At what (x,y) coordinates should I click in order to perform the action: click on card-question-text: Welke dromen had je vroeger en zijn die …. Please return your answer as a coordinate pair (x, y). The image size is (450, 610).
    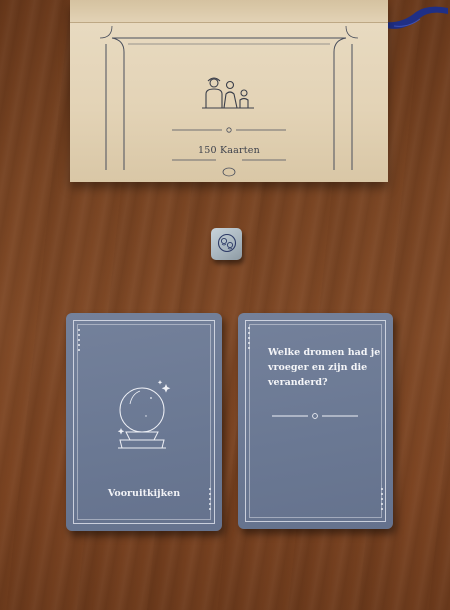
    Looking at the image, I should click on (324, 367).